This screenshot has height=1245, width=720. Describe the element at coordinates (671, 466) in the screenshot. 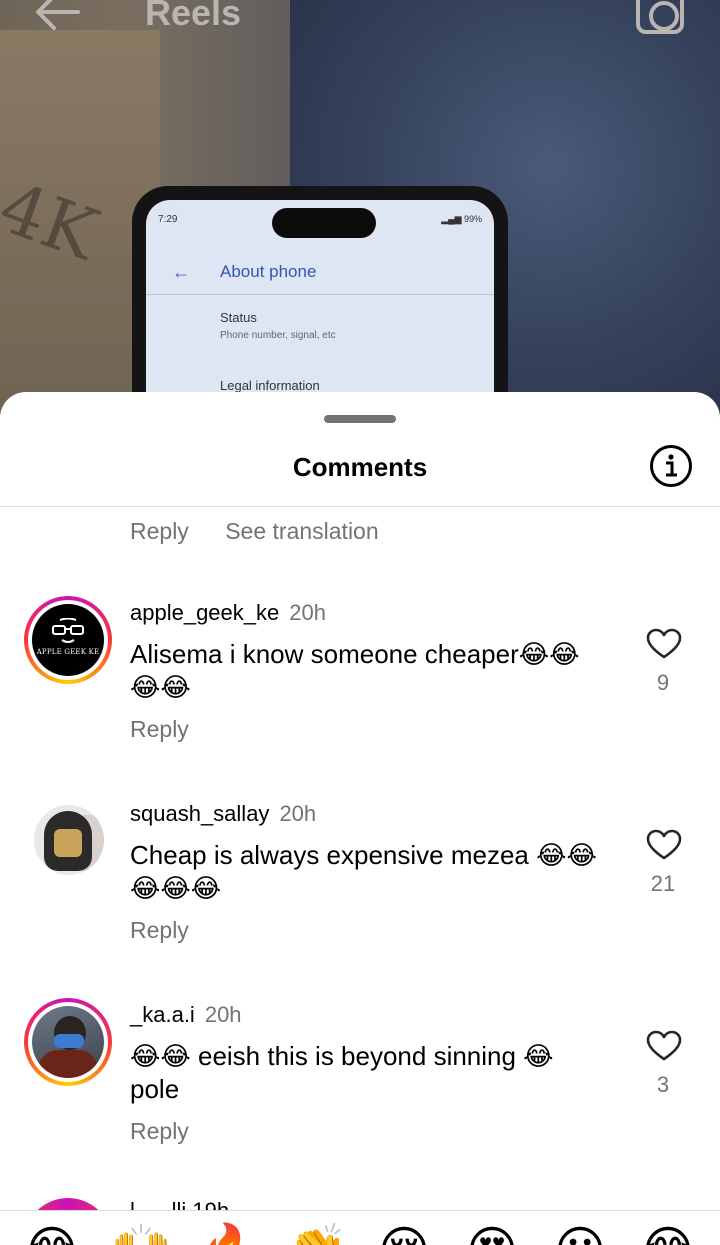

I see `info-icon` at that location.